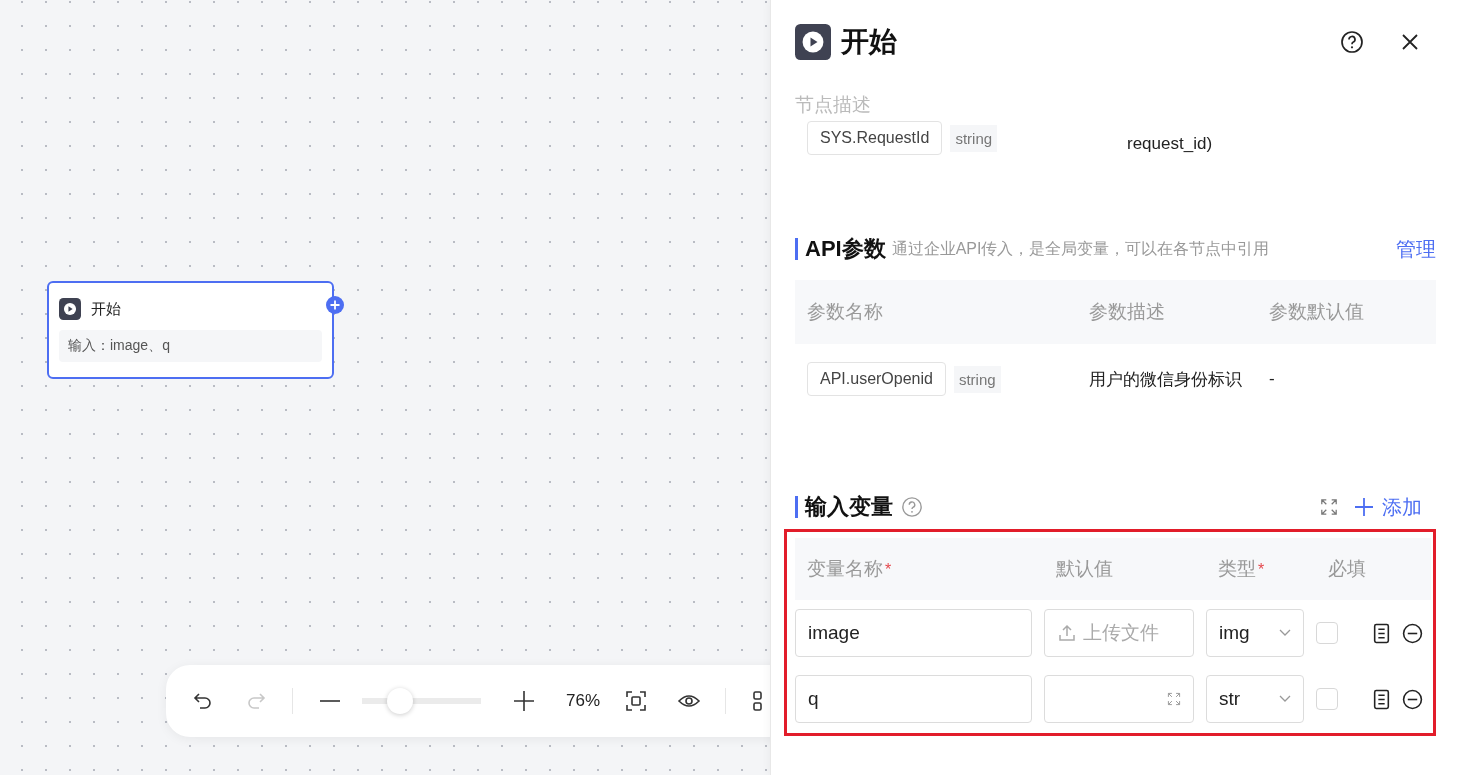 Image resolution: width=1460 pixels, height=775 pixels. I want to click on undo-icon, so click(203, 701).